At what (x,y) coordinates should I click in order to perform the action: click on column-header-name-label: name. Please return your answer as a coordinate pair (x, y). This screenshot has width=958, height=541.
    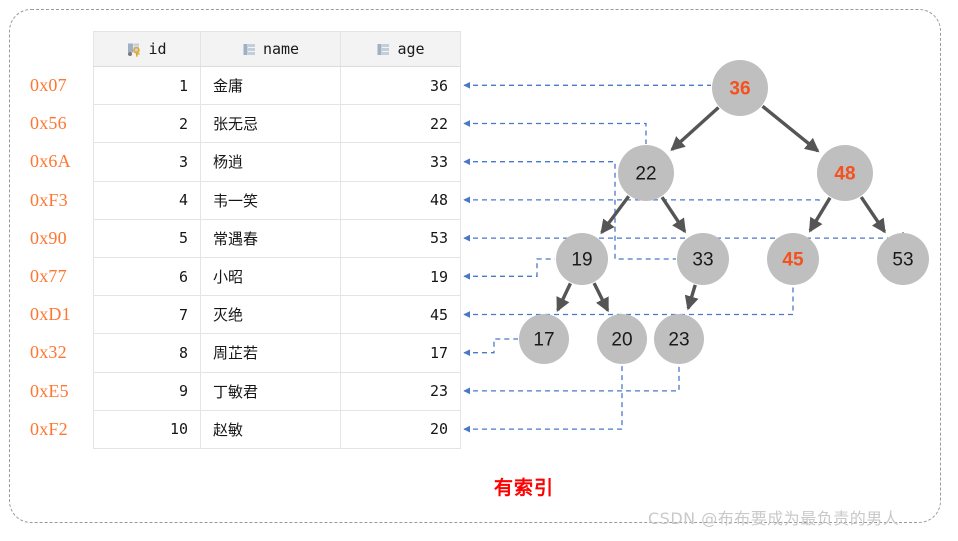
    Looking at the image, I should click on (281, 49).